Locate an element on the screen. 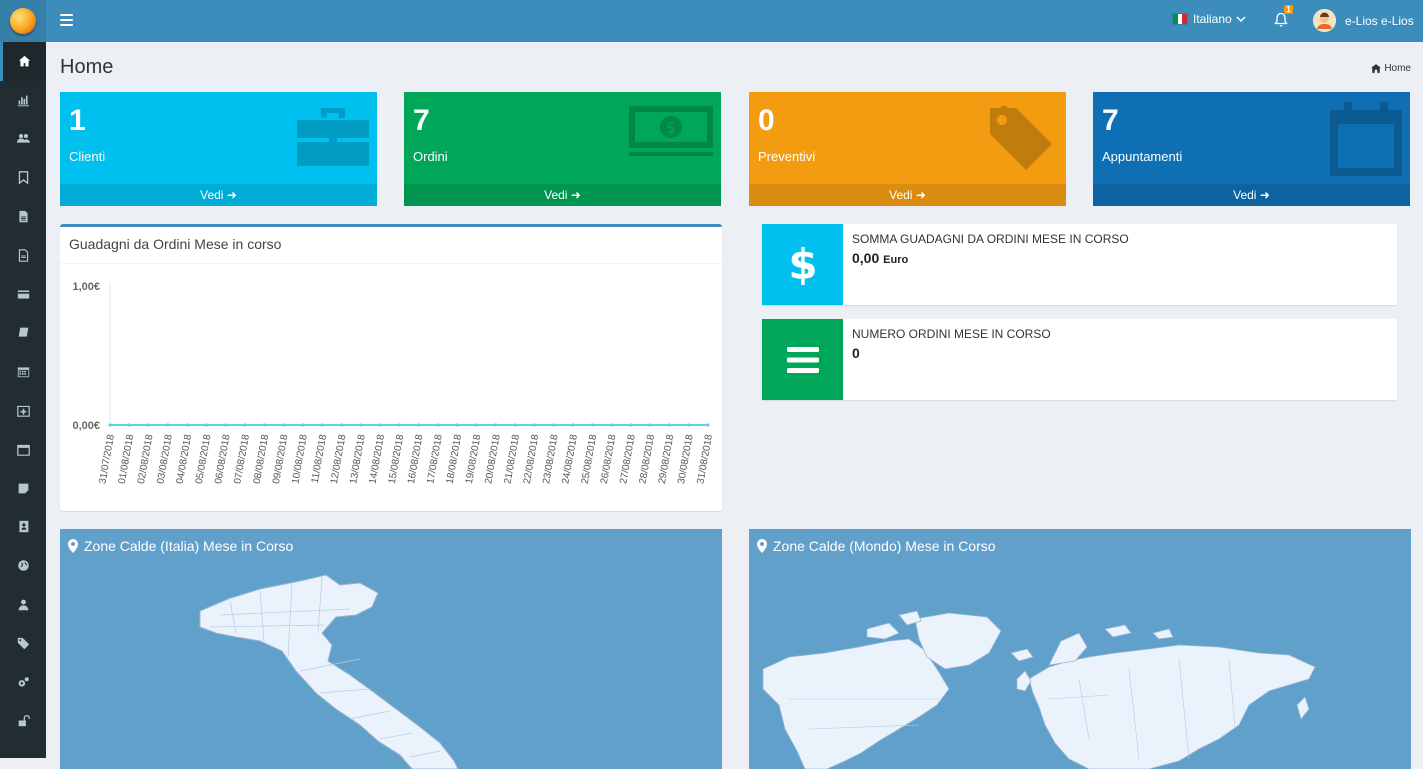 The height and width of the screenshot is (769, 1423). briefcase-icon is located at coordinates (333, 137).